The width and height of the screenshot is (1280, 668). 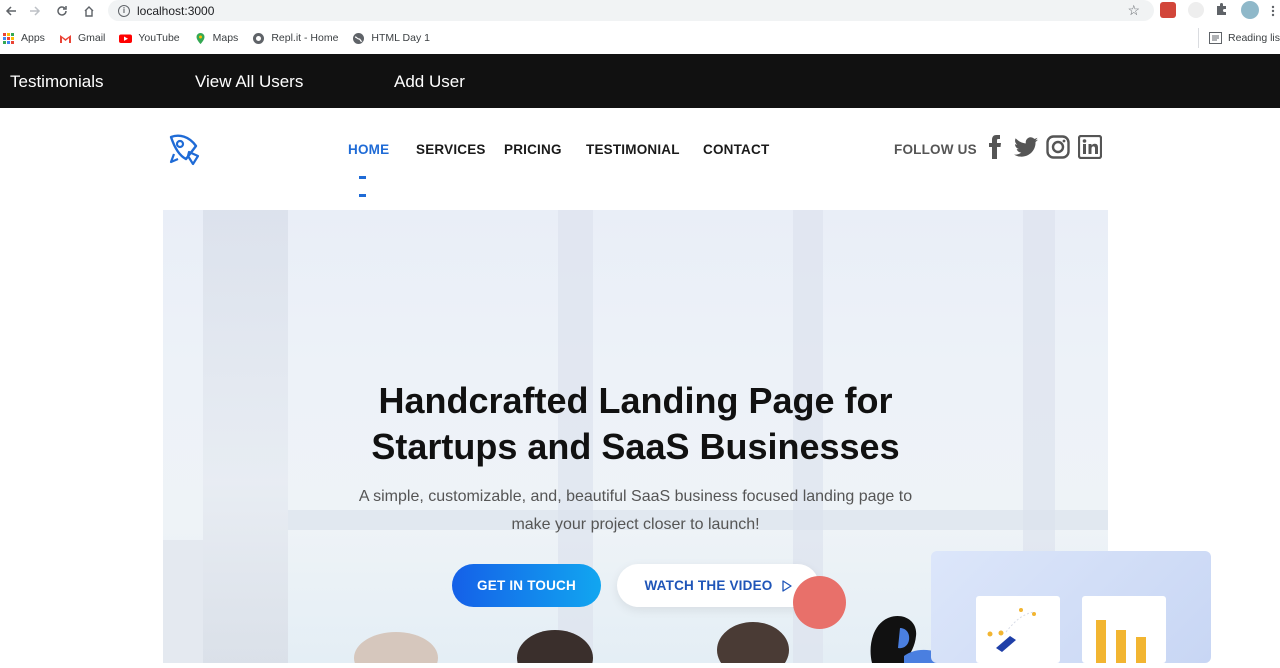 I want to click on maps-pin-icon, so click(x=200, y=38).